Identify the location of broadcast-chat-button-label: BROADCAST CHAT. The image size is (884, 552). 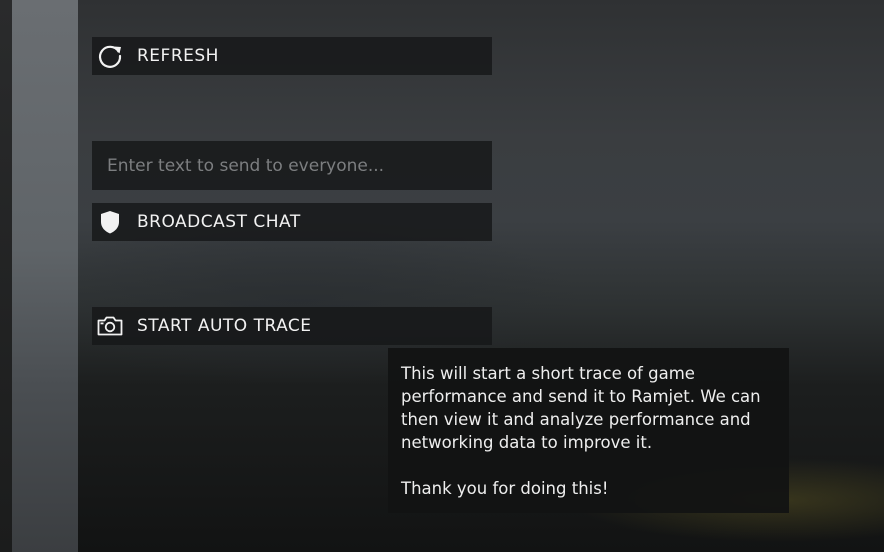
(219, 222).